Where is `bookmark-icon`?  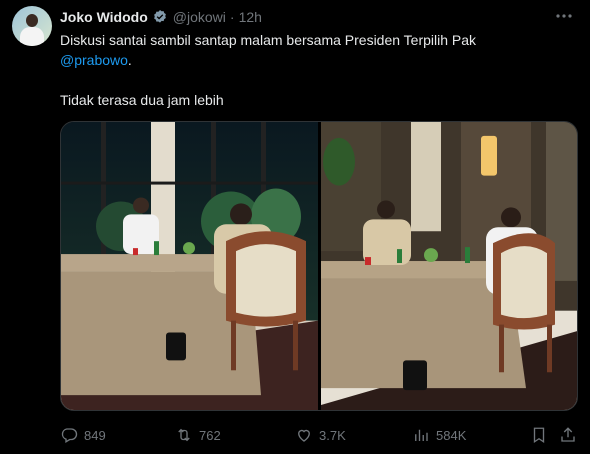 bookmark-icon is located at coordinates (539, 435).